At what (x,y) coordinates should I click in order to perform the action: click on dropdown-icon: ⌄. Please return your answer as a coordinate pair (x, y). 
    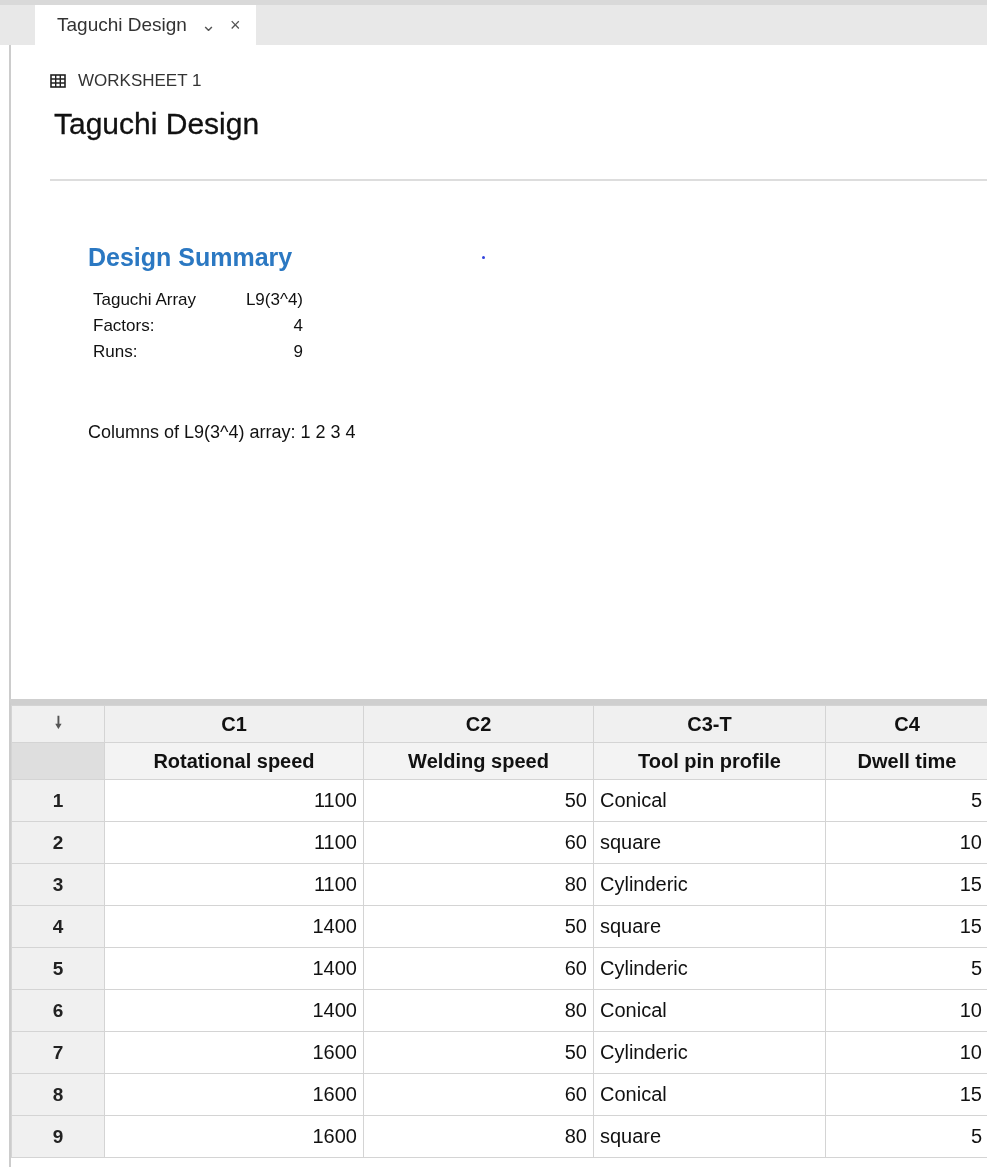
    Looking at the image, I should click on (208, 25).